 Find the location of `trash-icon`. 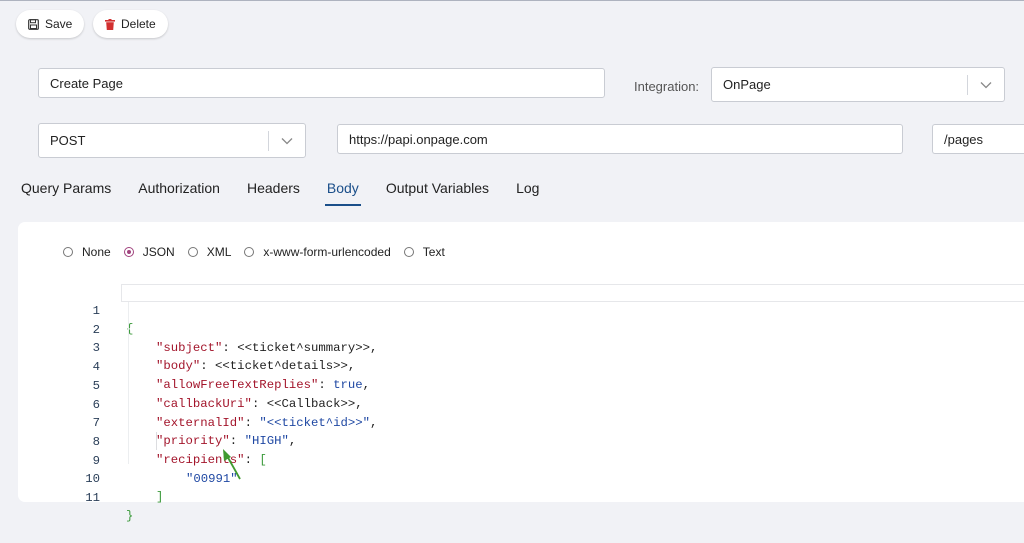

trash-icon is located at coordinates (110, 24).